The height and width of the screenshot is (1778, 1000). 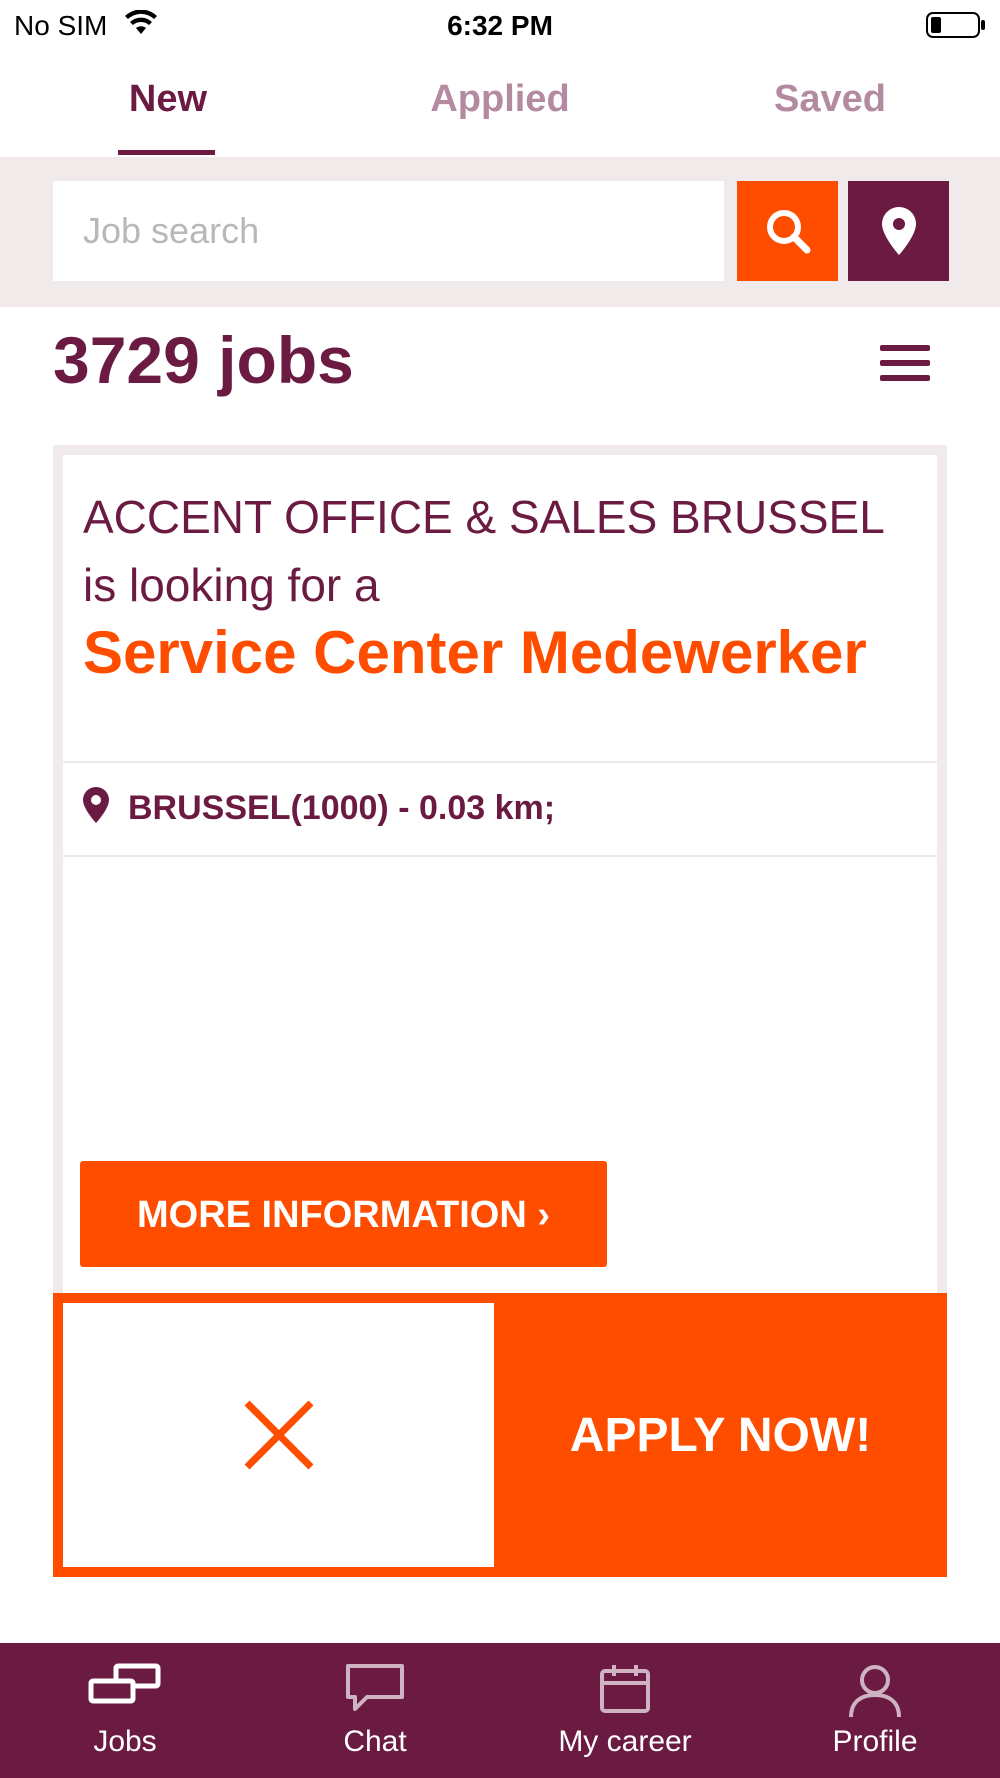 What do you see at coordinates (125, 1741) in the screenshot?
I see `nav-label-jobs: Jobs` at bounding box center [125, 1741].